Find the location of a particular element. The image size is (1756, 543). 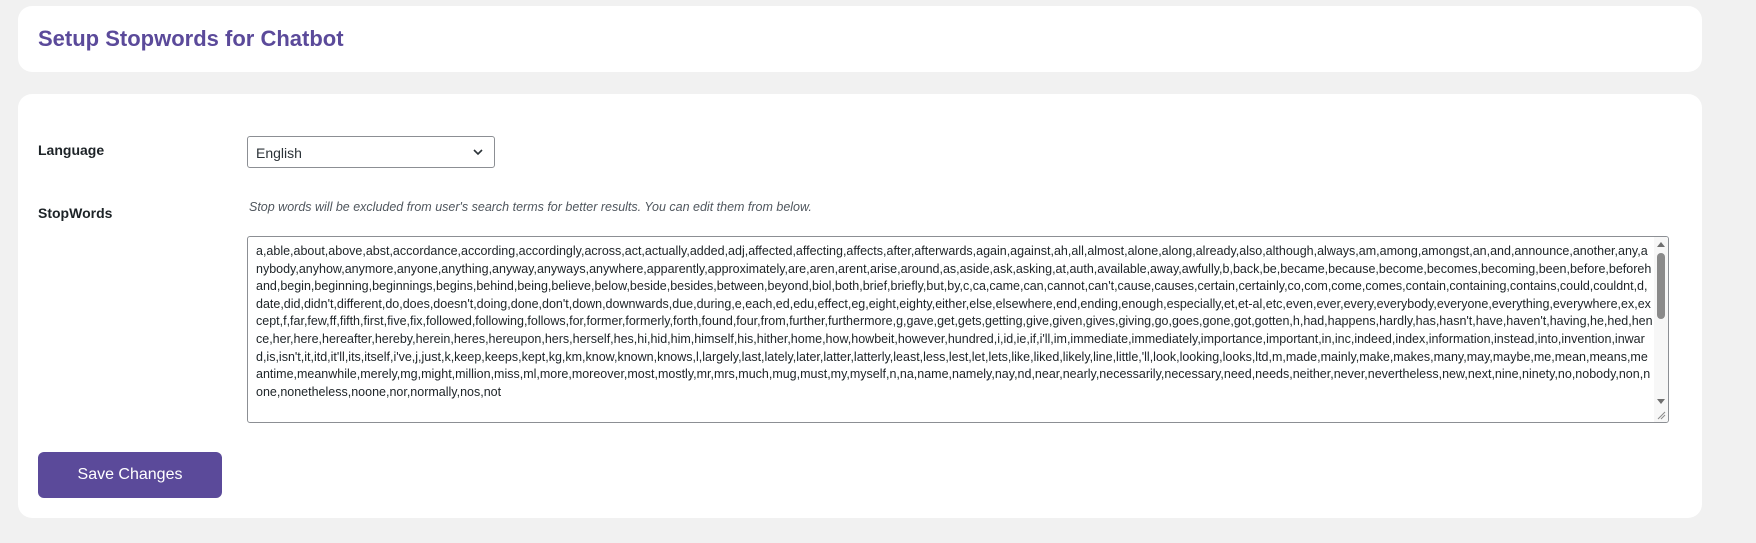

stopwords-label: StopWords is located at coordinates (75, 213).